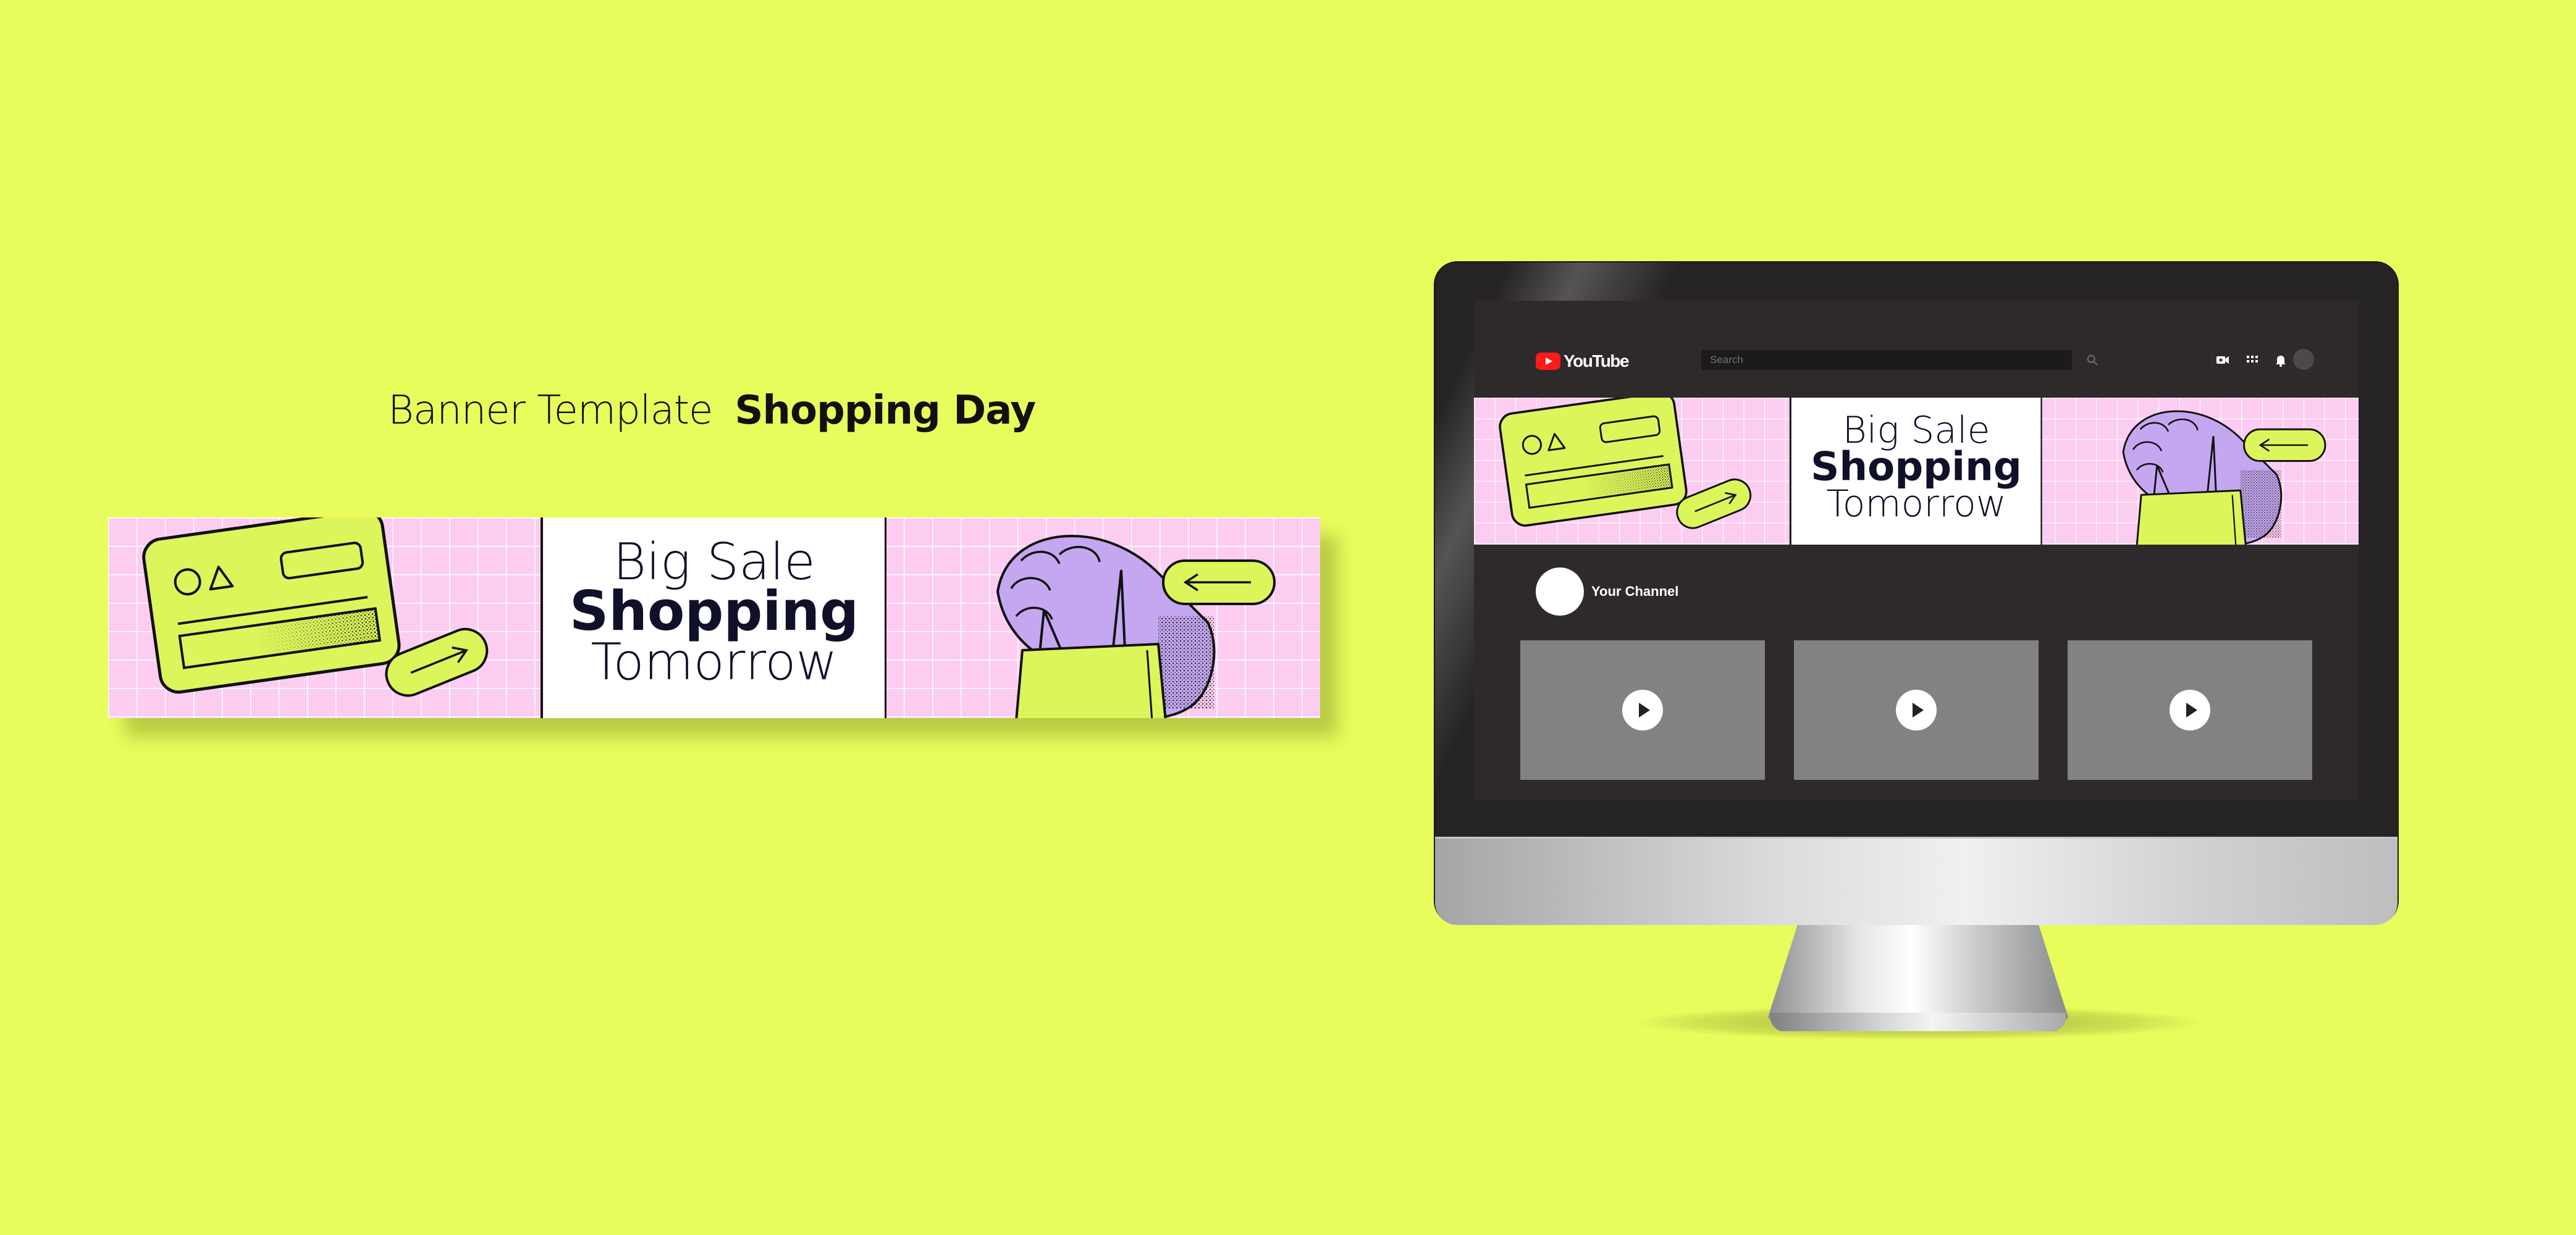 This screenshot has width=2576, height=1235. Describe the element at coordinates (1918, 1022) in the screenshot. I see `monitor-stand-base` at that location.